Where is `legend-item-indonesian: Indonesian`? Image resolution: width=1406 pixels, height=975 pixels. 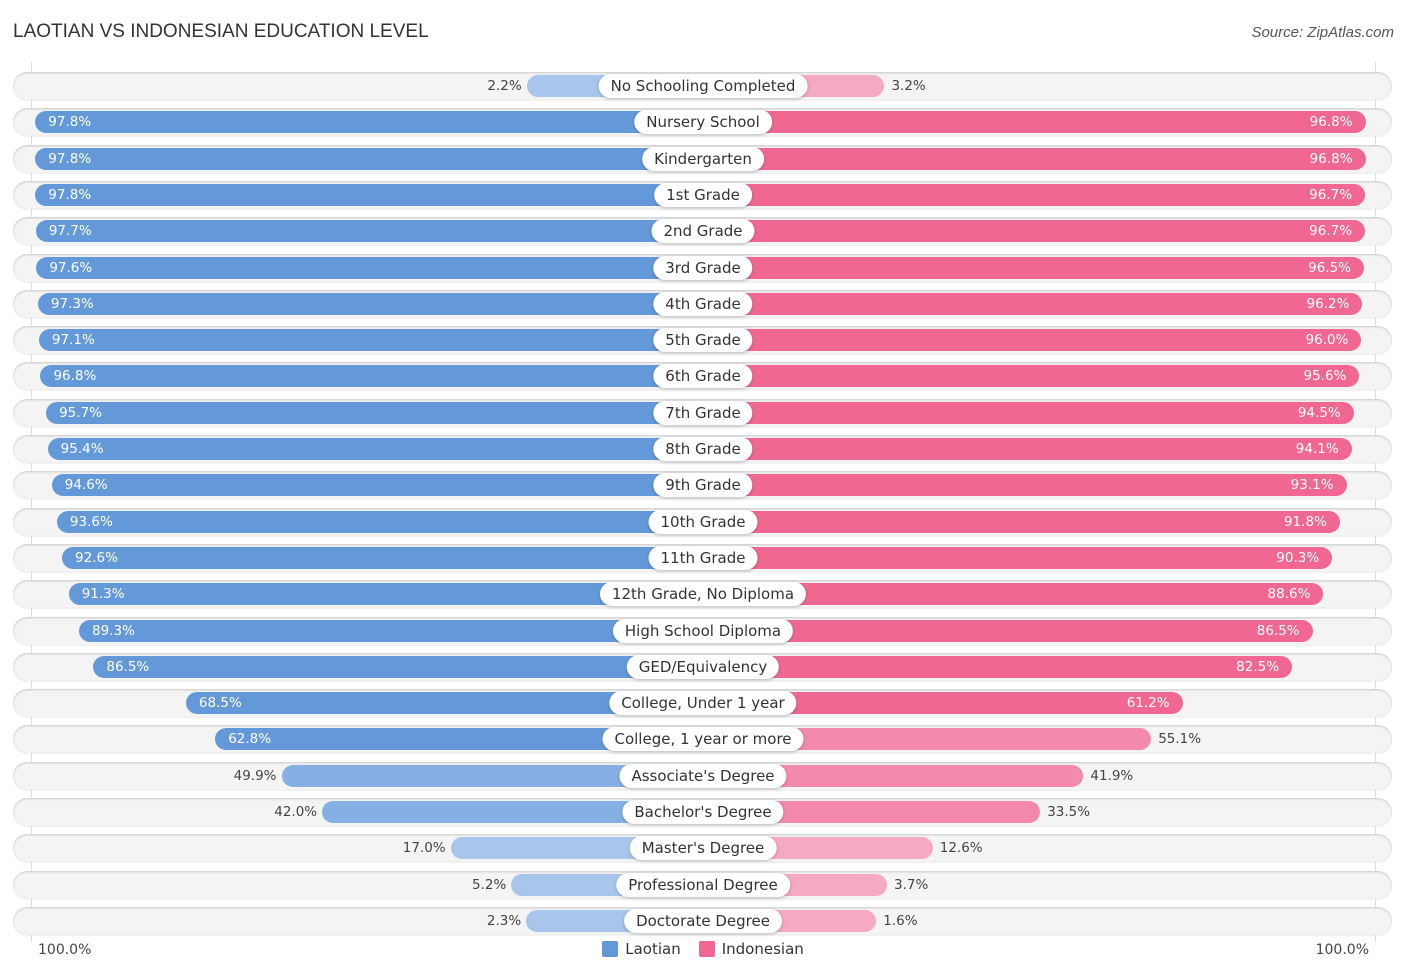 legend-item-indonesian: Indonesian is located at coordinates (751, 949).